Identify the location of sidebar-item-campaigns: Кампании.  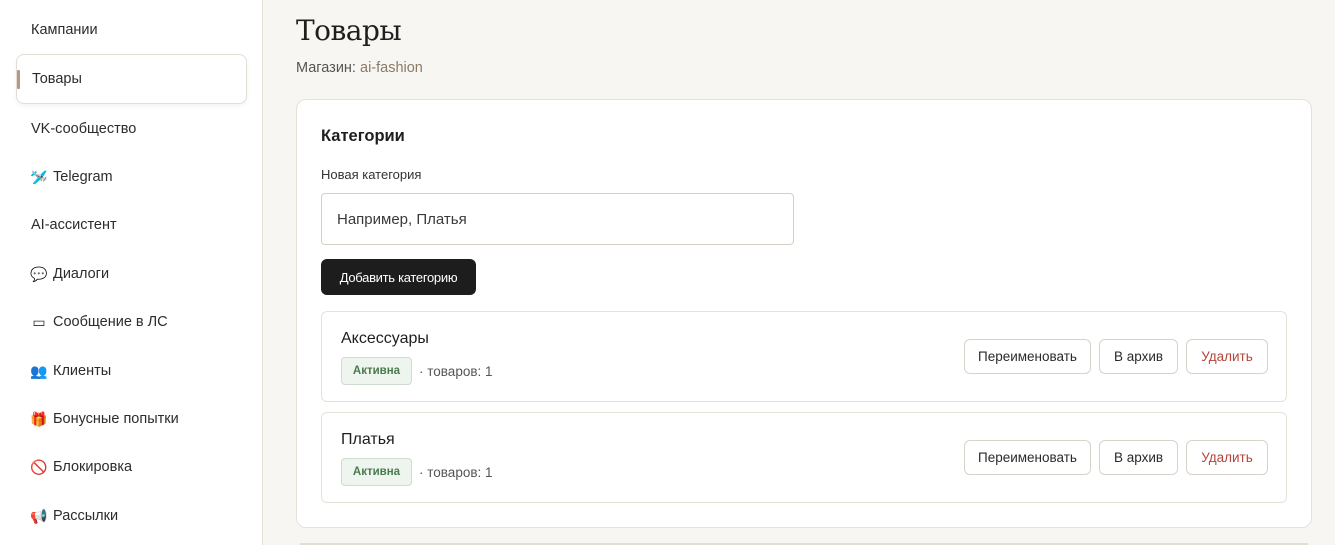
(131, 30).